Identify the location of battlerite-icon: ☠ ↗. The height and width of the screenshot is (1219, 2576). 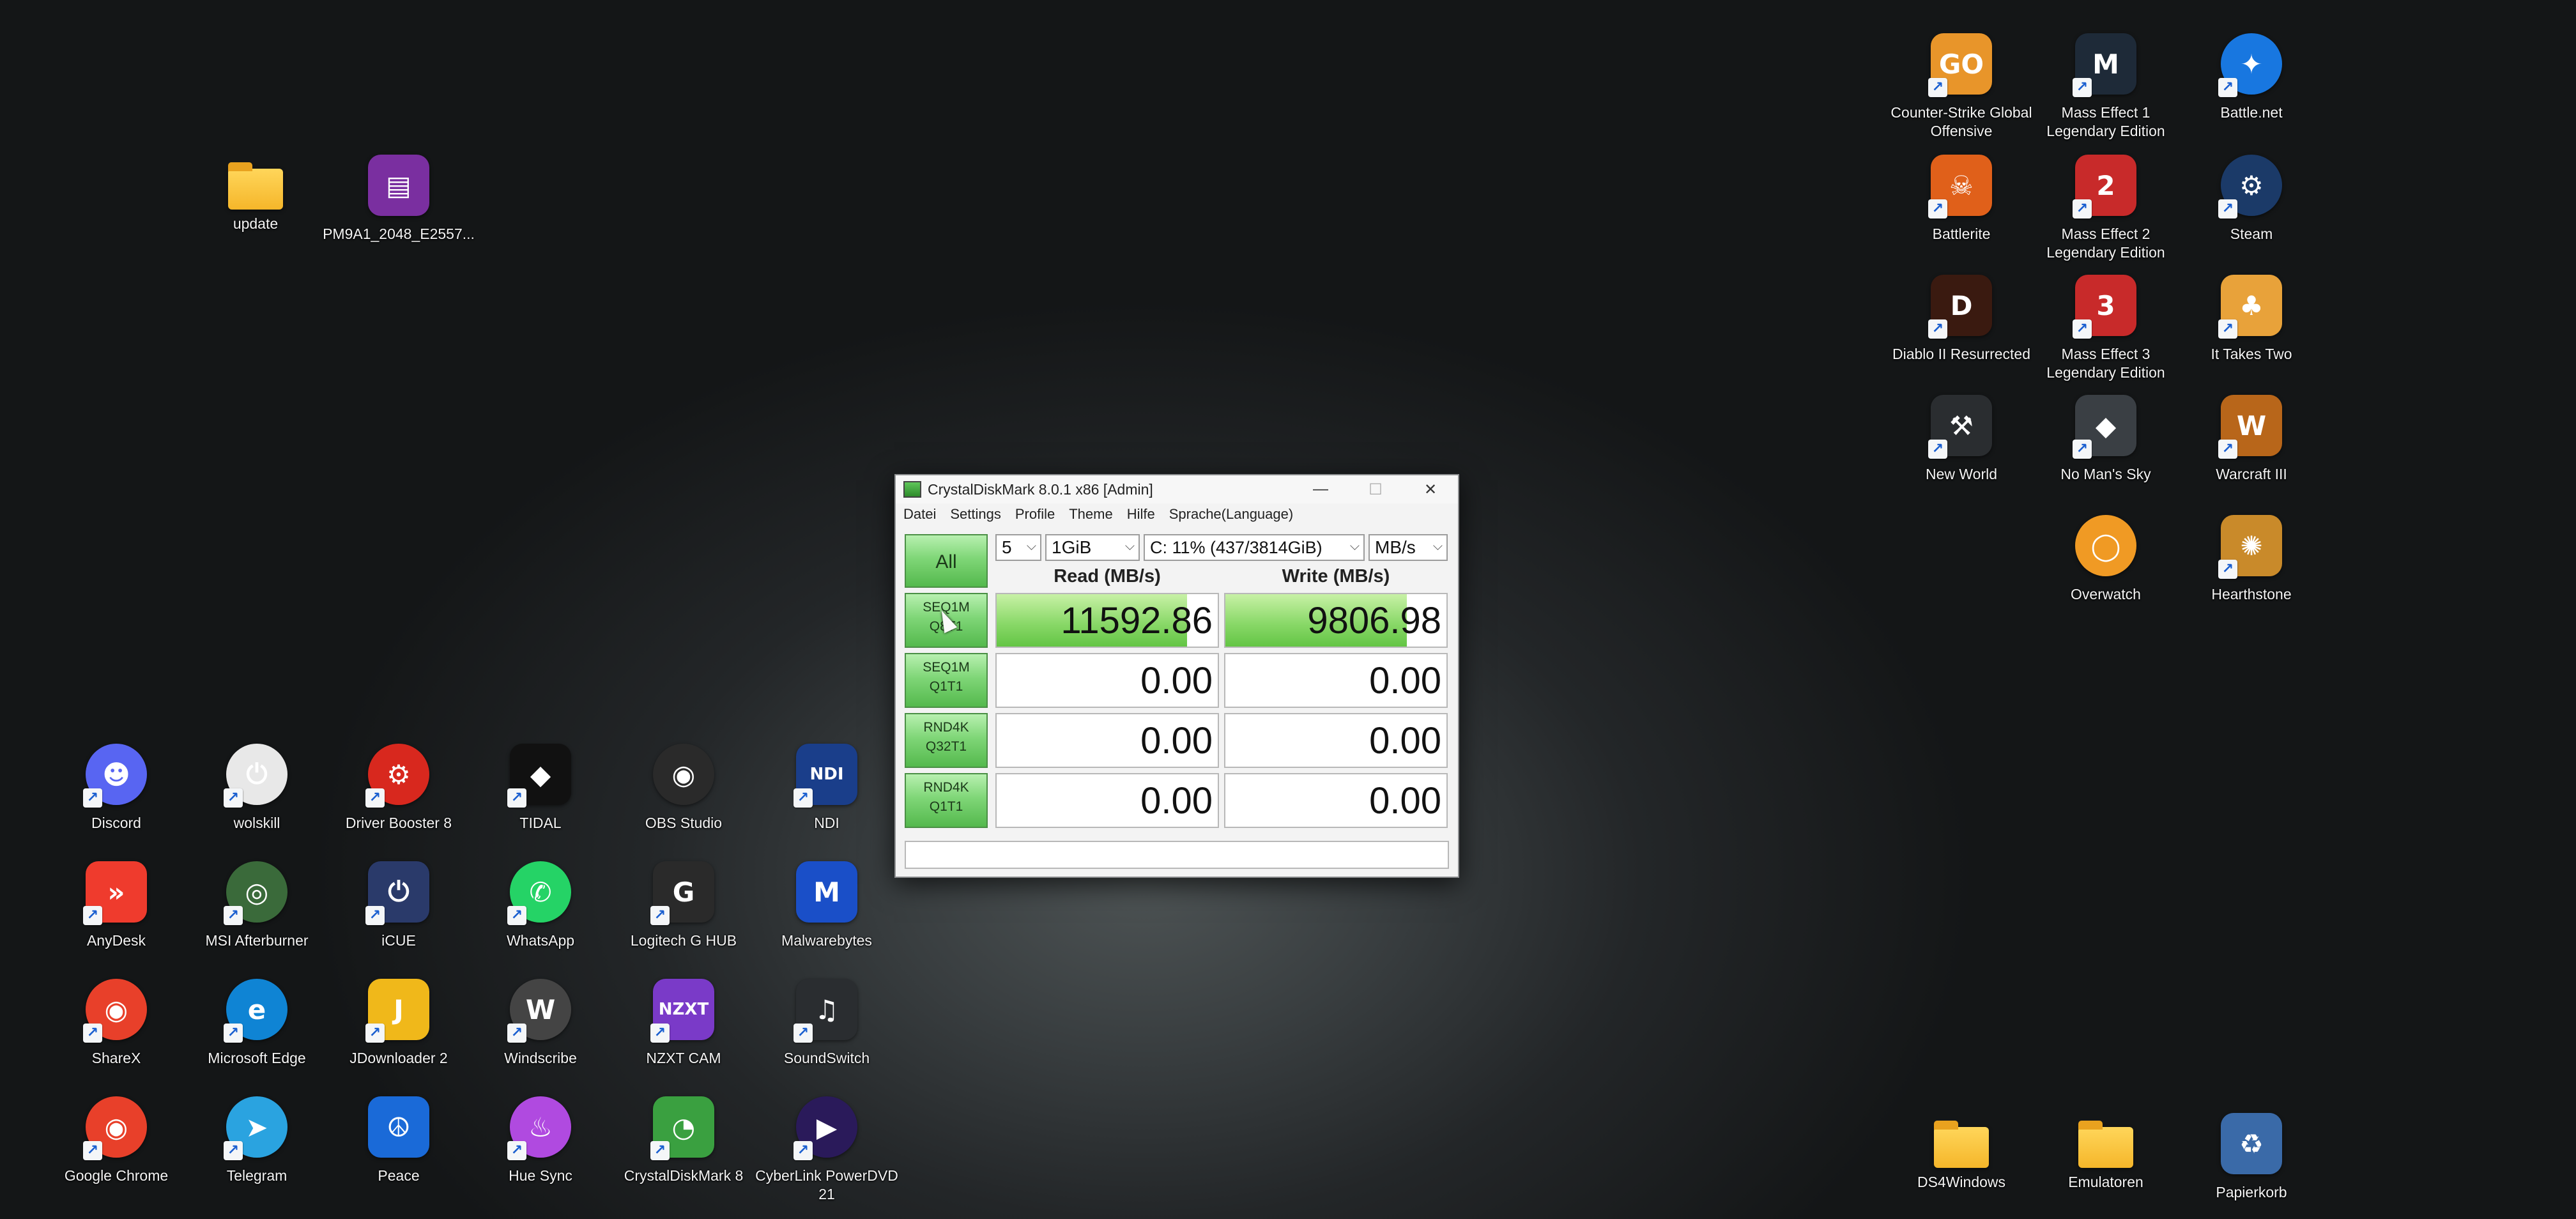
(1960, 186).